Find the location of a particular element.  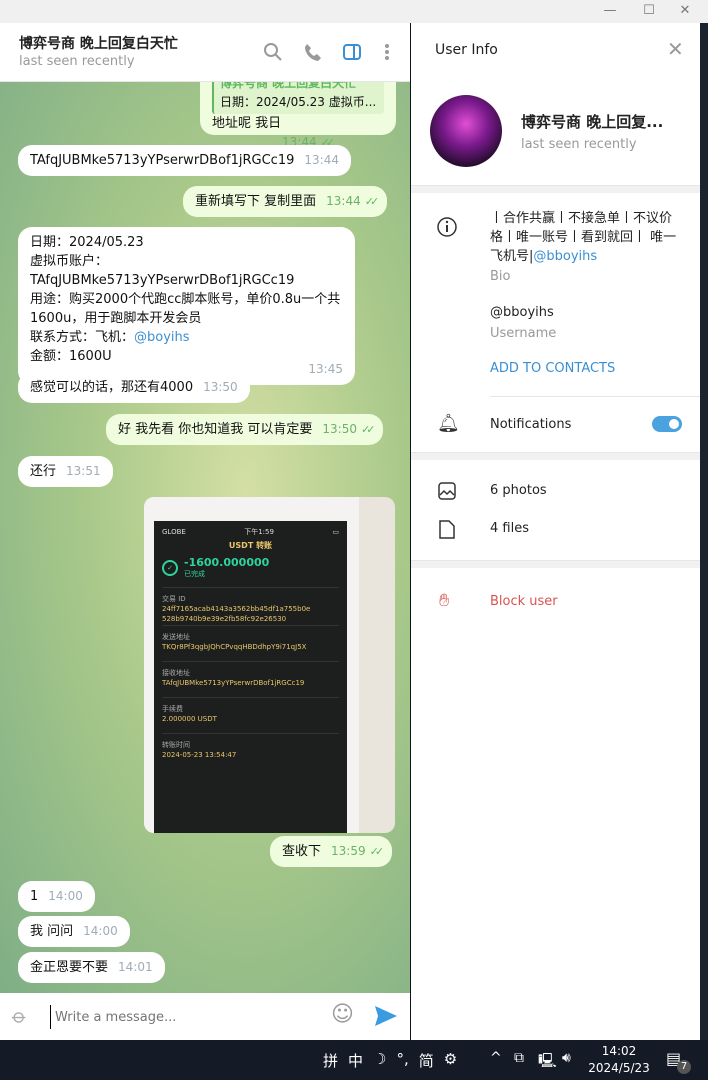

bio-label: Bio is located at coordinates (500, 276).